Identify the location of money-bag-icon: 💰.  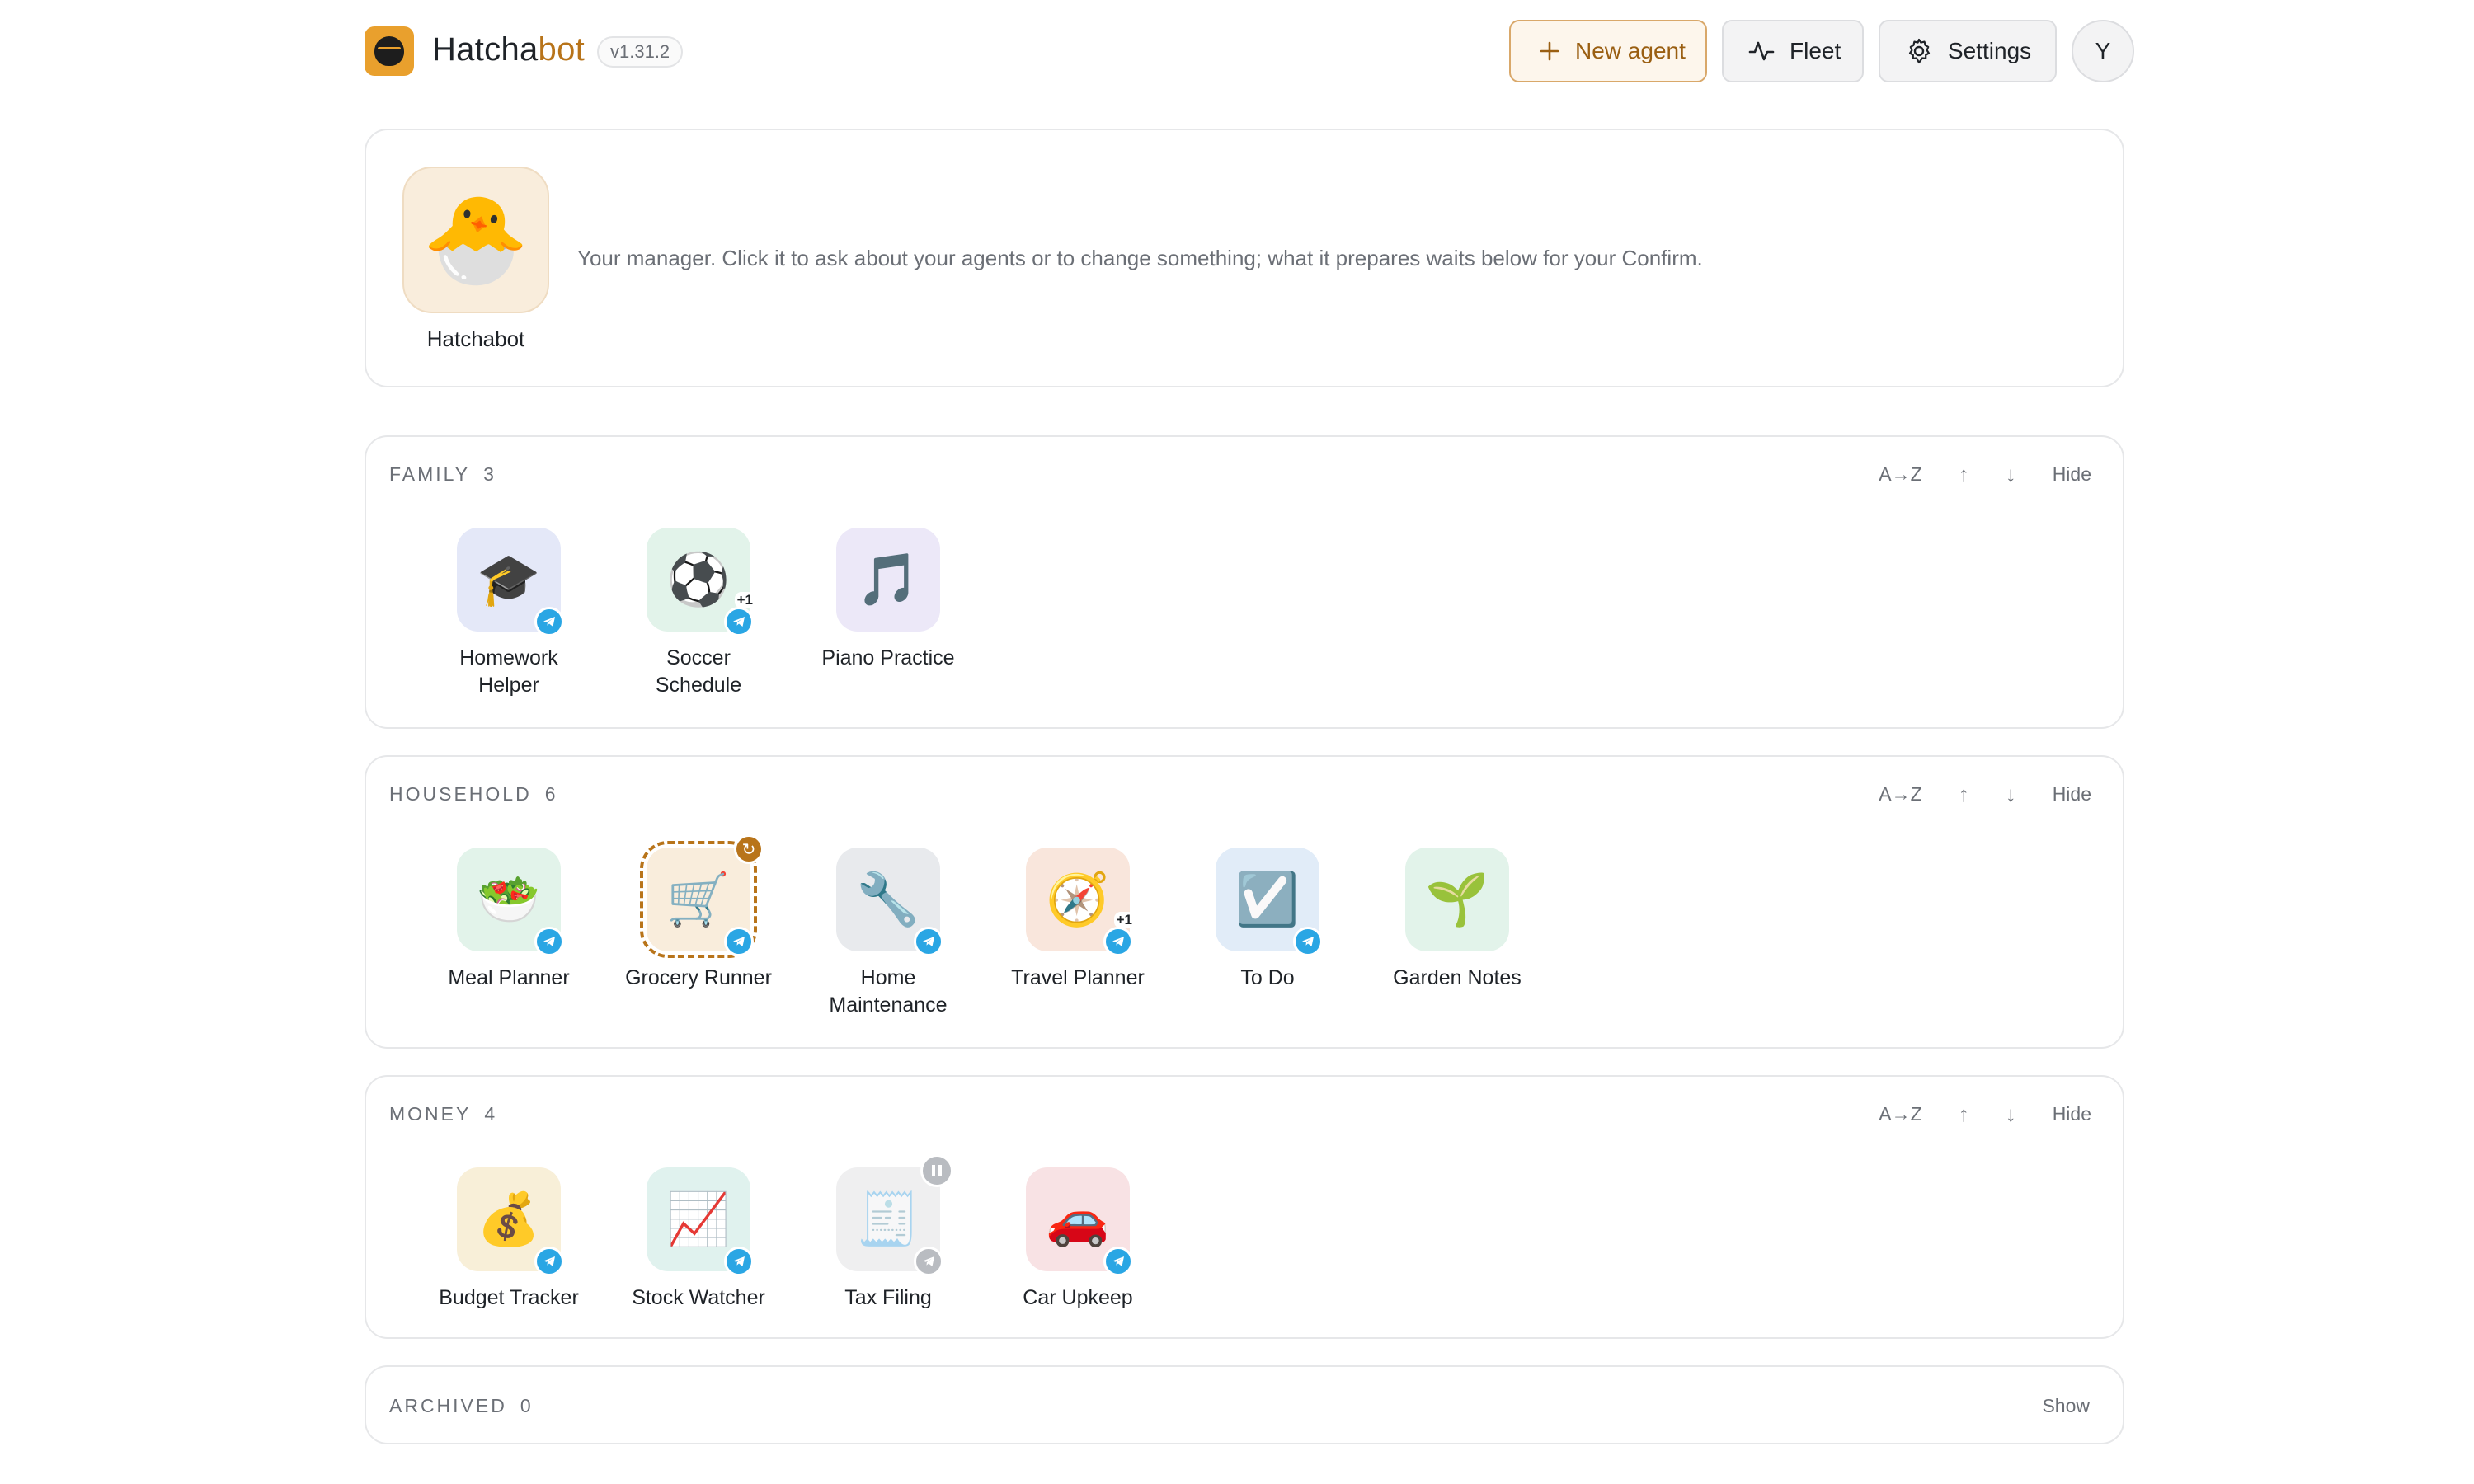
(509, 1219).